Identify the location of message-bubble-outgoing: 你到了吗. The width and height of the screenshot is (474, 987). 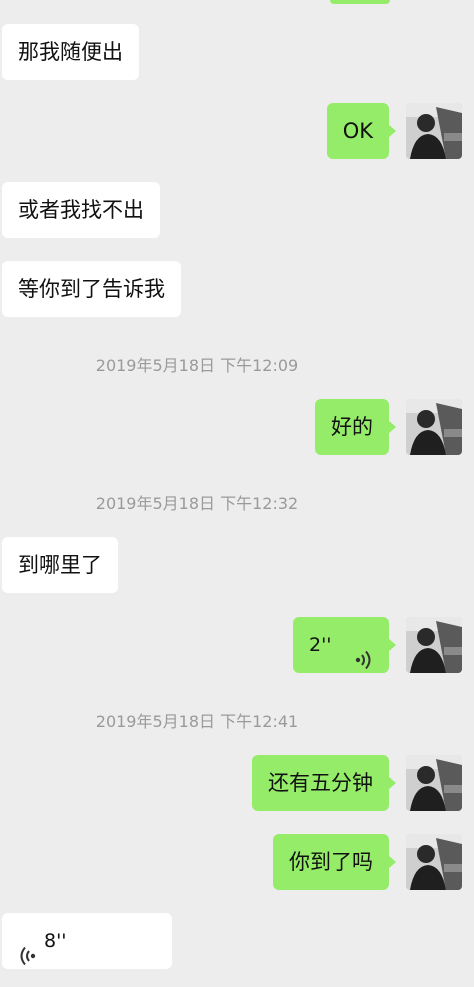
(334, 862).